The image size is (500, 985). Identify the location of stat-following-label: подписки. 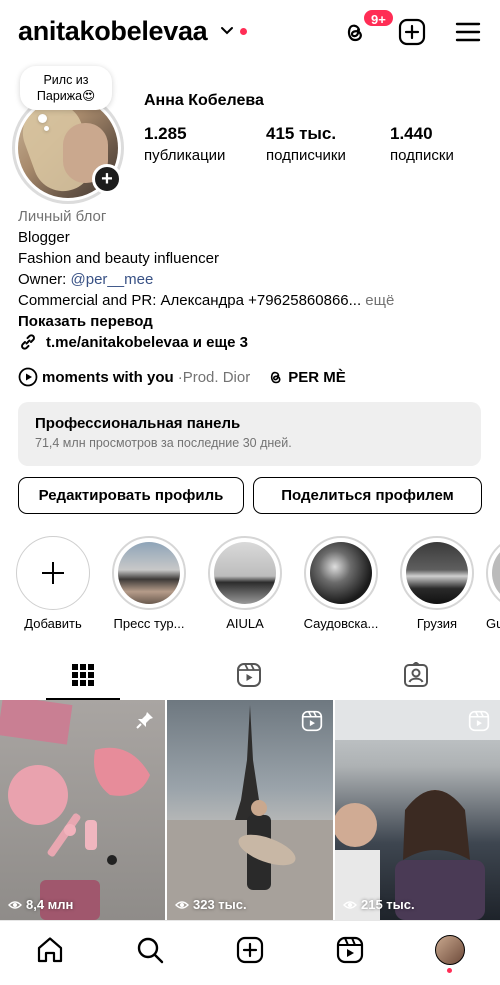
(422, 155).